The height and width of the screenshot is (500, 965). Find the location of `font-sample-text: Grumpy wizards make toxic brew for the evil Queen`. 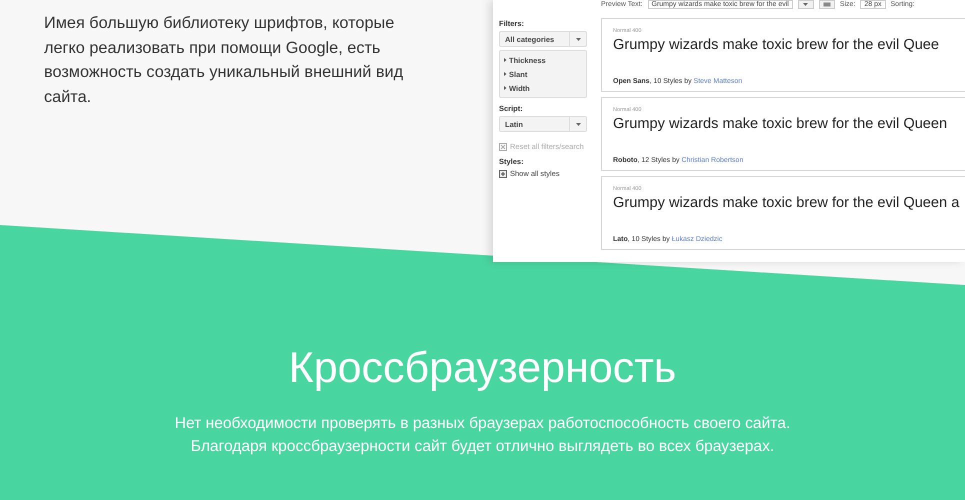

font-sample-text: Grumpy wizards make toxic brew for the evil Queen is located at coordinates (780, 124).